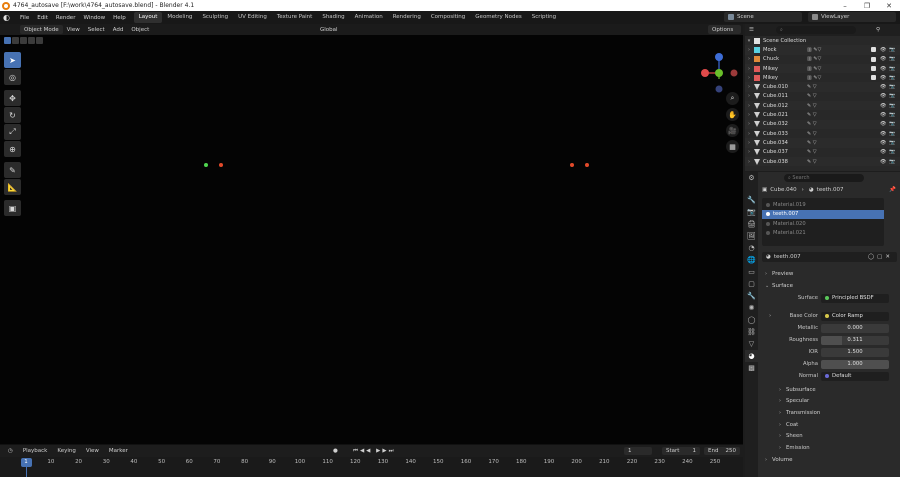 Image resolution: width=900 pixels, height=477 pixels. I want to click on scene-selector: Scene, so click(763, 17).